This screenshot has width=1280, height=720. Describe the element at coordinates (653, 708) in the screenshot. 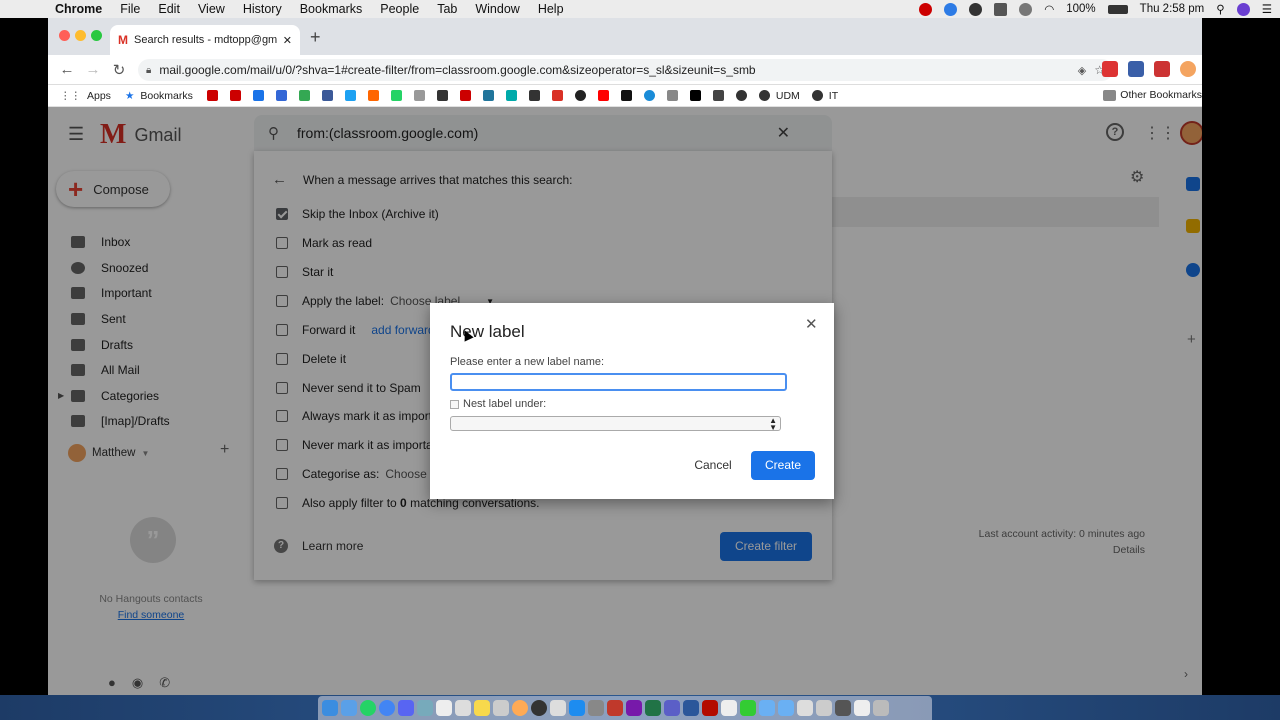

I see `excel-icon` at that location.